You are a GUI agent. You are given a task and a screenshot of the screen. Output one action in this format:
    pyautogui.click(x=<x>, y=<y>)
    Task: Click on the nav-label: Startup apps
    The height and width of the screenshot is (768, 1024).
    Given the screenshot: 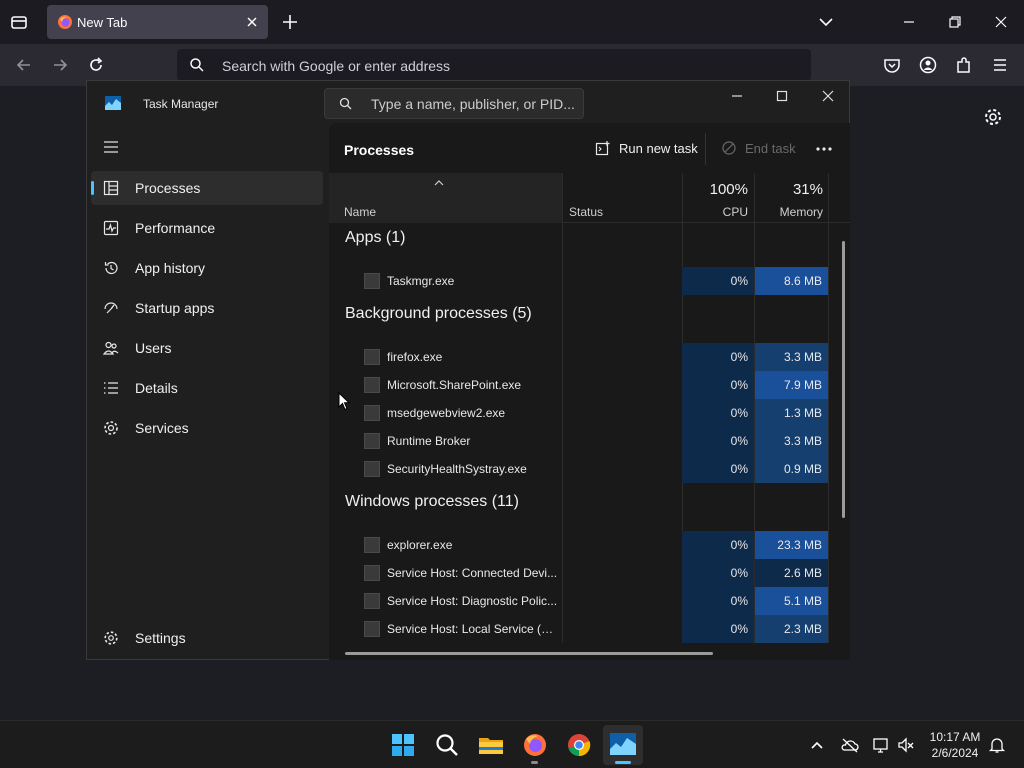 What is the action you would take?
    pyautogui.click(x=175, y=308)
    